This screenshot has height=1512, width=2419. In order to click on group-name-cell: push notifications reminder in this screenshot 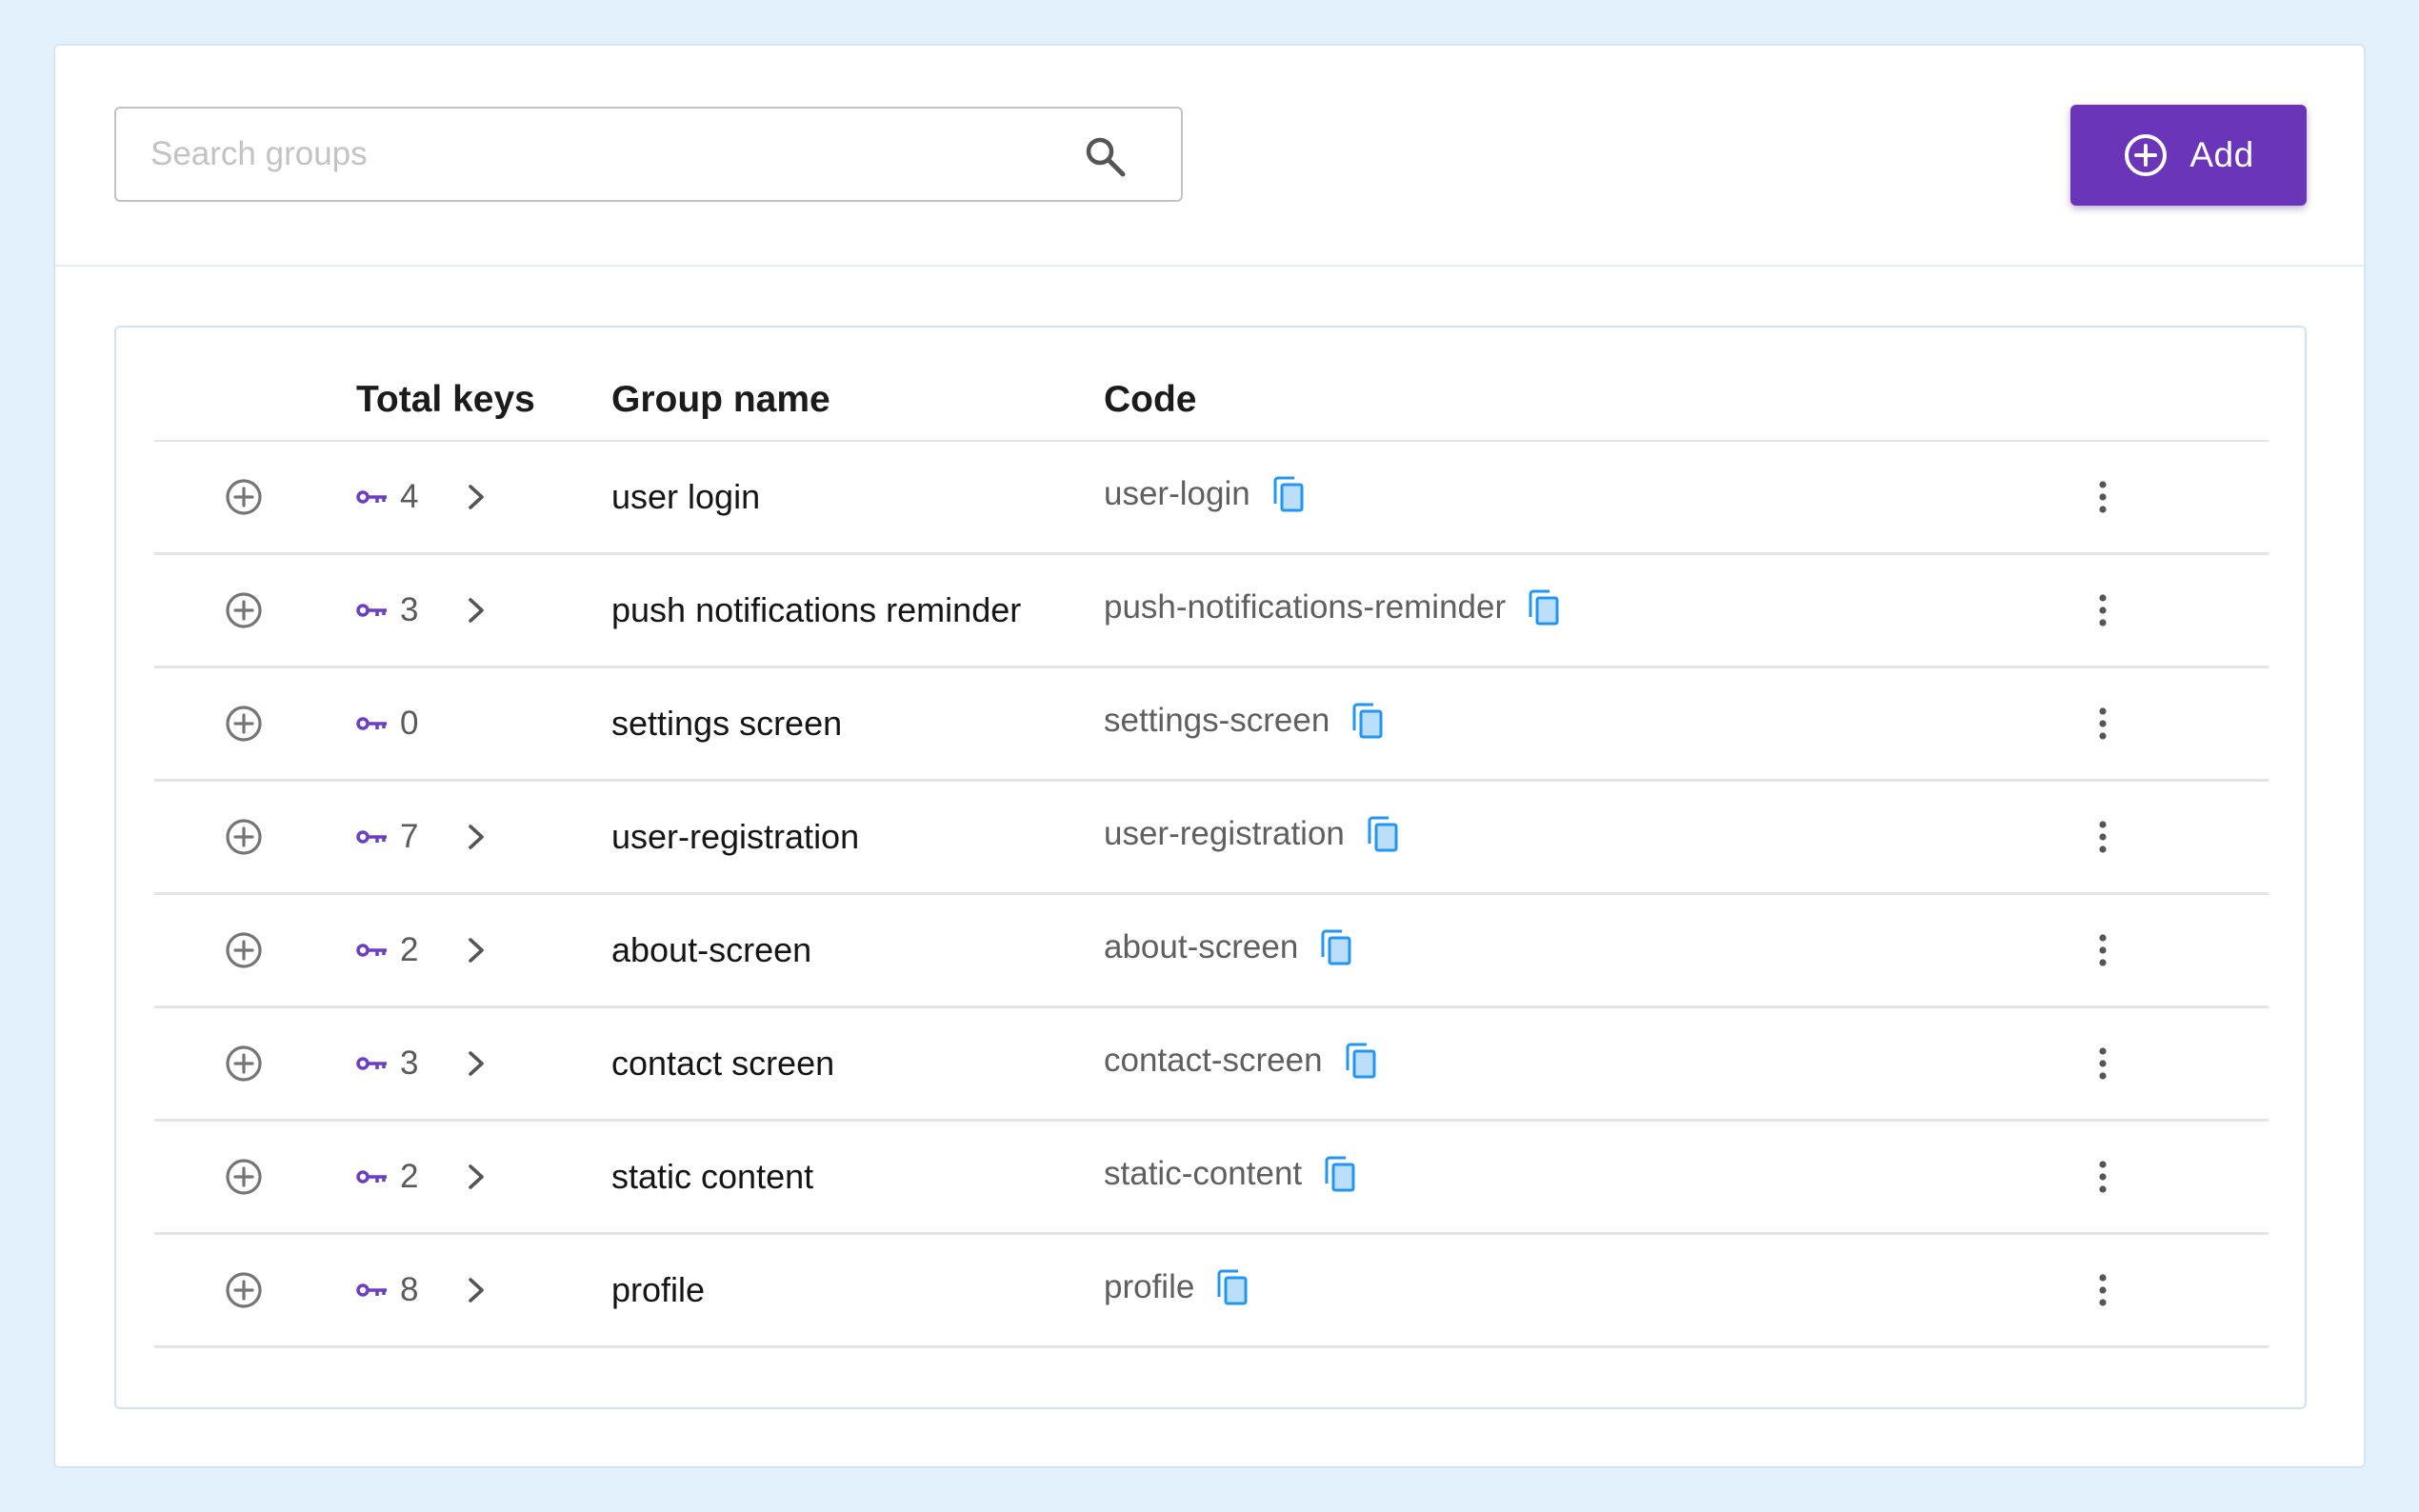, I will do `click(816, 610)`.